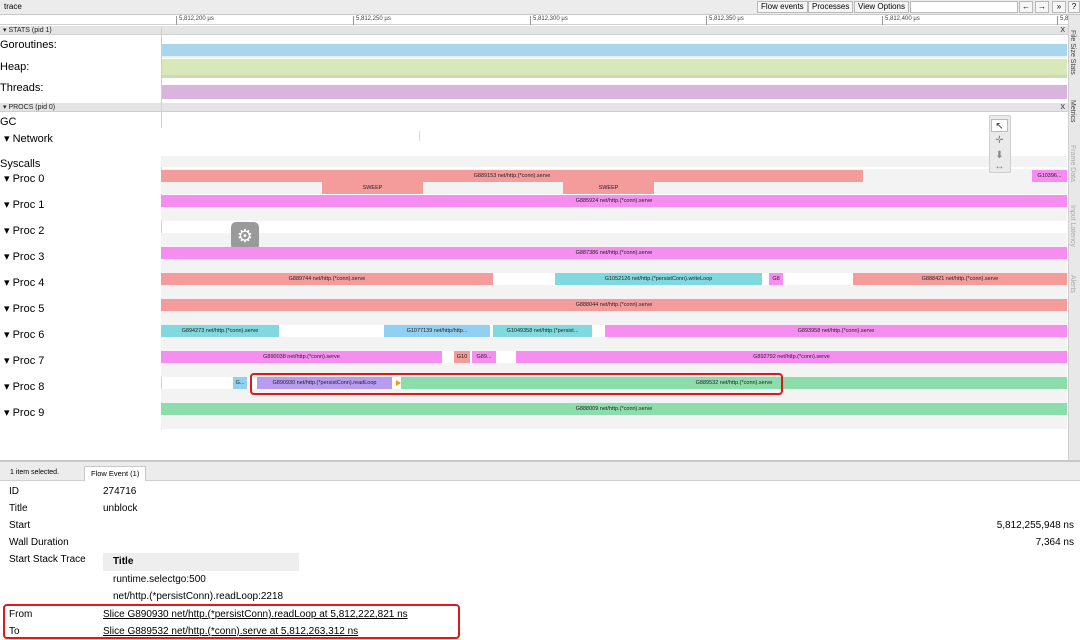  What do you see at coordinates (24, 282) in the screenshot?
I see `proc-4-label: ▾ Proc 4` at bounding box center [24, 282].